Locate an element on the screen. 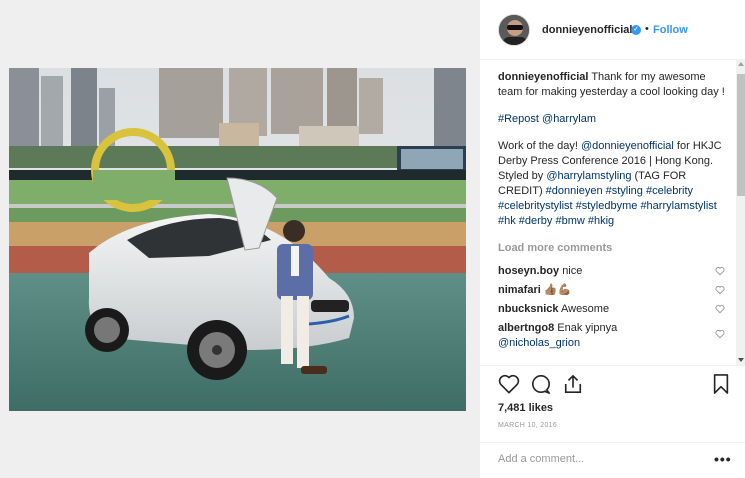  comment-text: Enak yipnya is located at coordinates (587, 328).